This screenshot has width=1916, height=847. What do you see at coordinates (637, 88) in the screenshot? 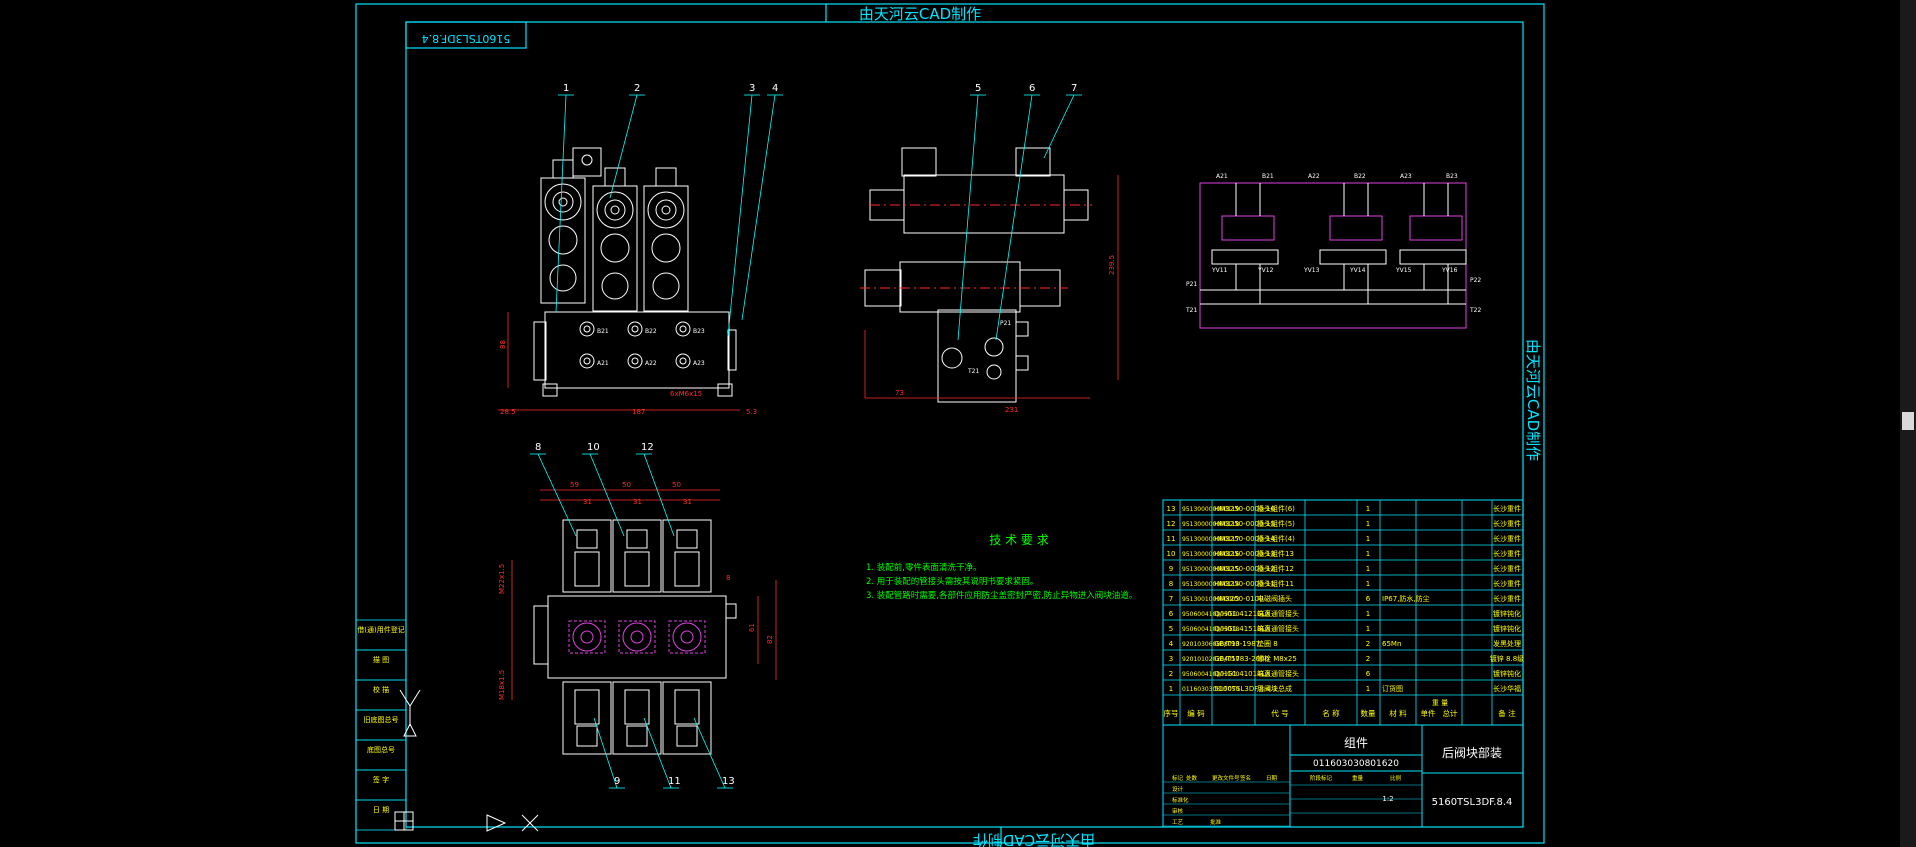
I see `callout-number: 2` at bounding box center [637, 88].